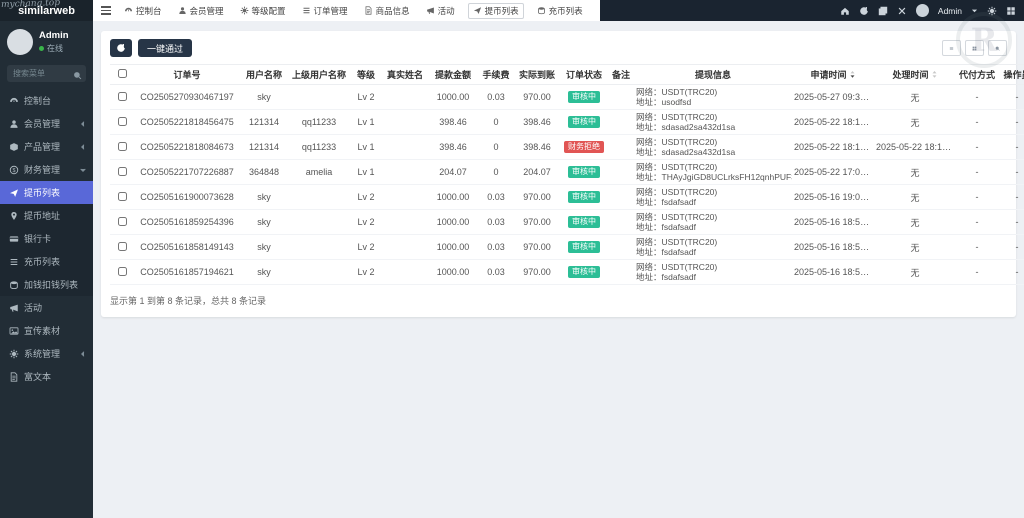 The image size is (1024, 518). What do you see at coordinates (922, 10) in the screenshot?
I see `topbar-avatar` at bounding box center [922, 10].